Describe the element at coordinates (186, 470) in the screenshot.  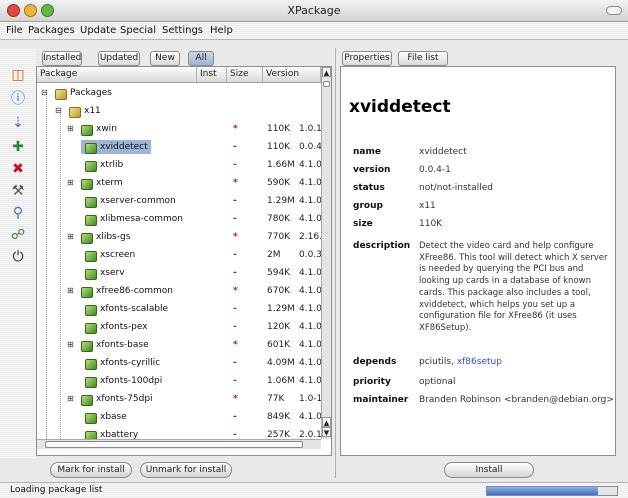
I see `unmark-install-button: Unmark for install` at that location.